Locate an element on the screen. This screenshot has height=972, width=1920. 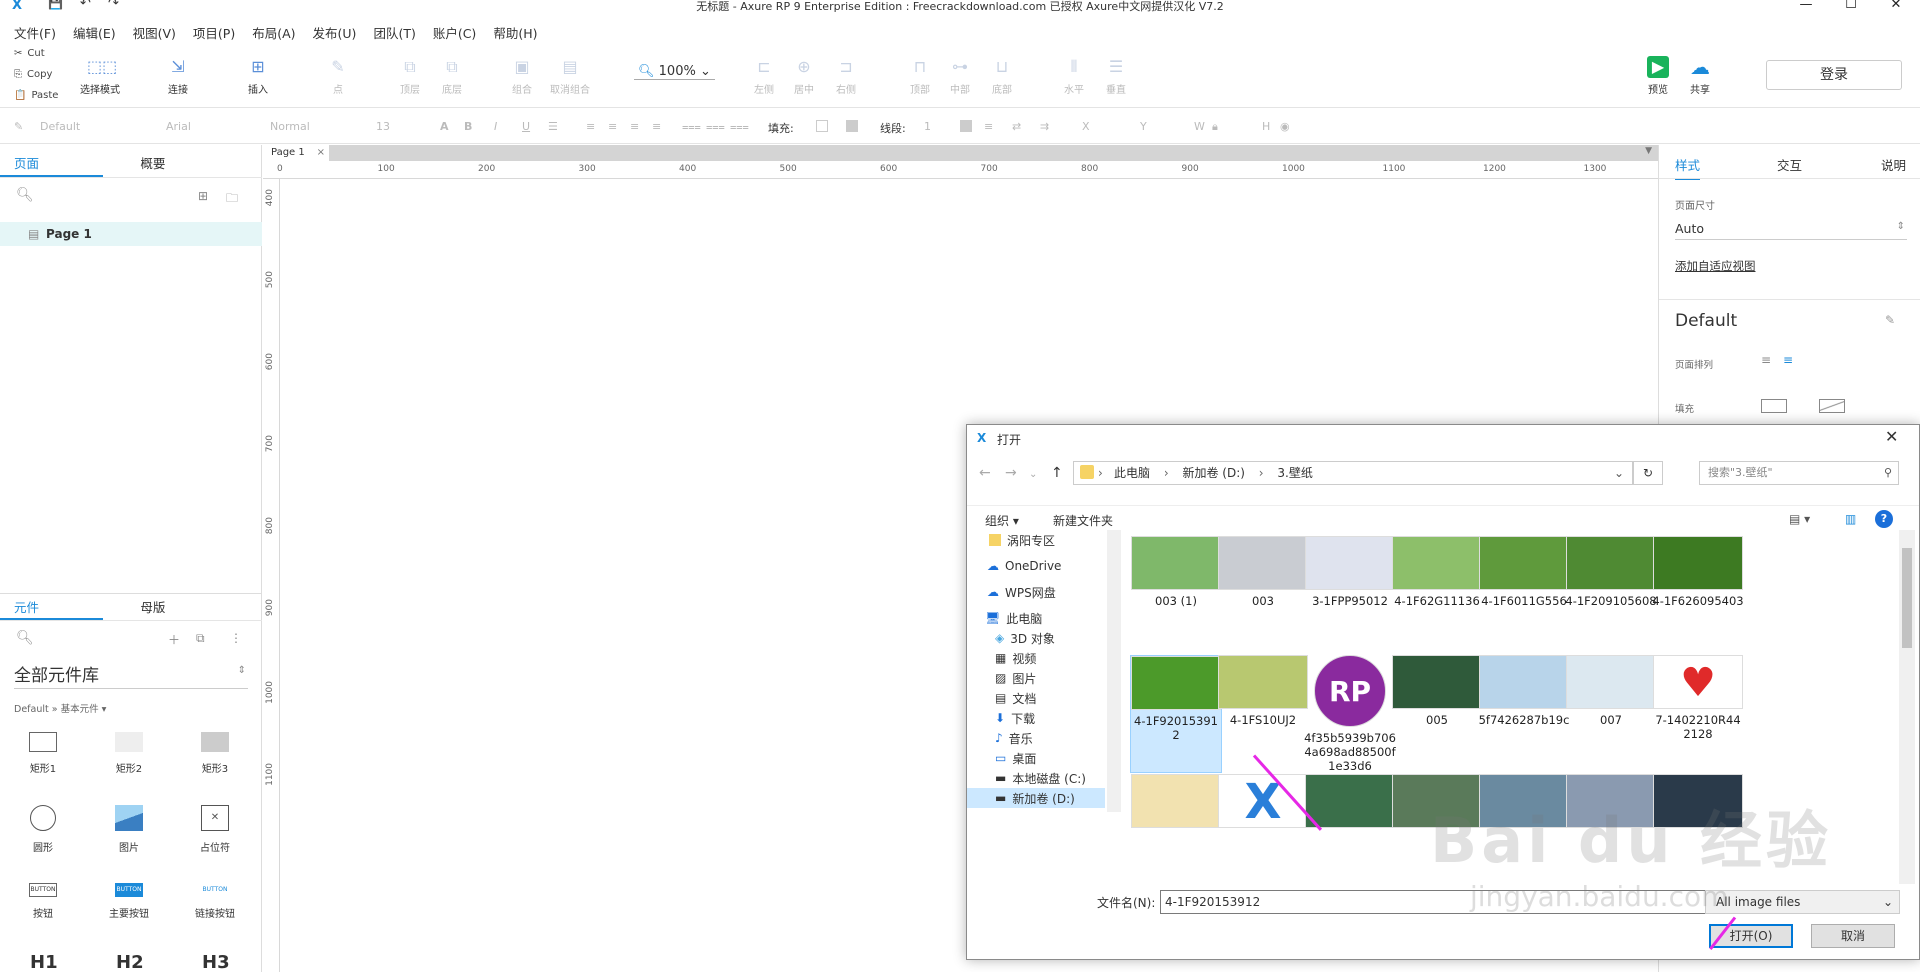
widget-rect1: 矩形1 is located at coordinates (43, 753).